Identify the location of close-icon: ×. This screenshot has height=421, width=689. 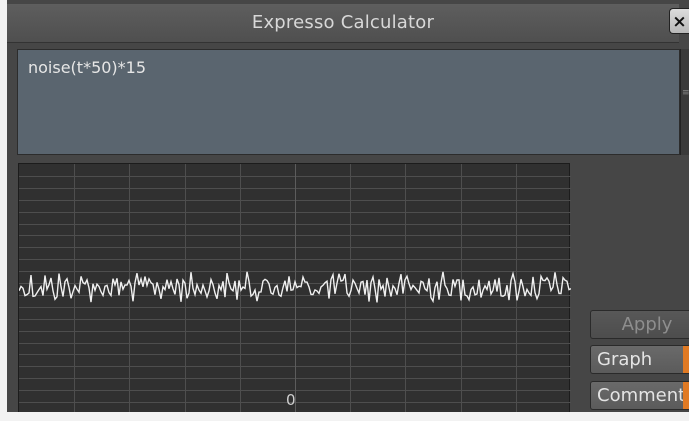
(679, 22).